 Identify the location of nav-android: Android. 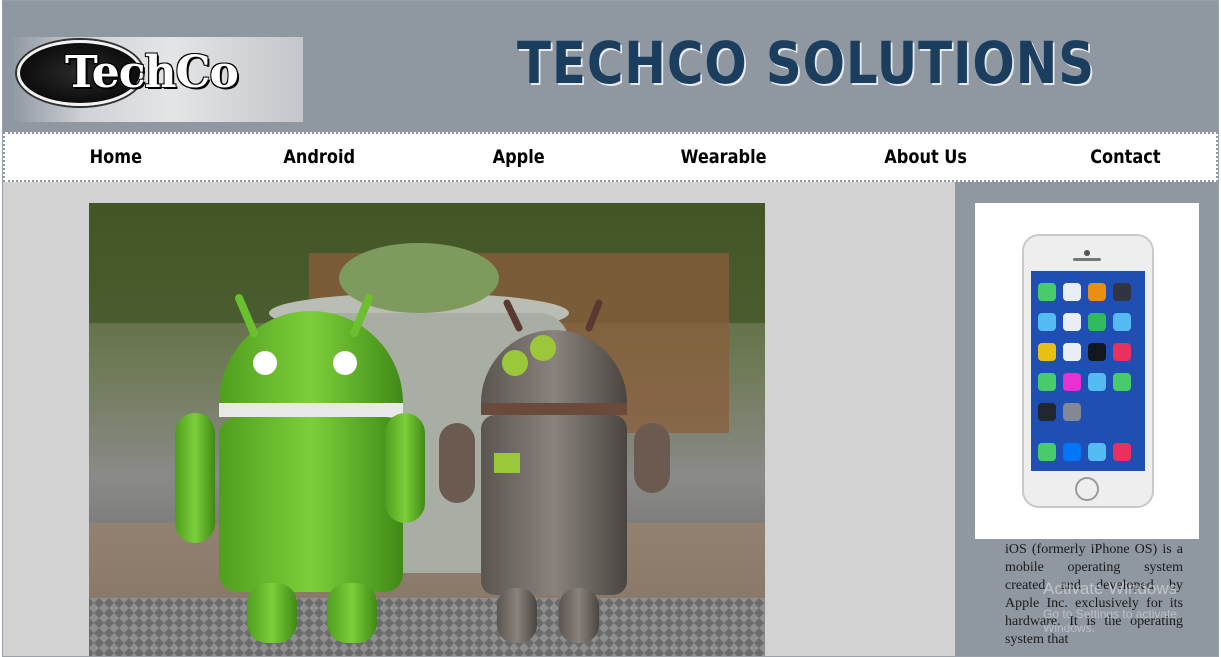
(319, 157).